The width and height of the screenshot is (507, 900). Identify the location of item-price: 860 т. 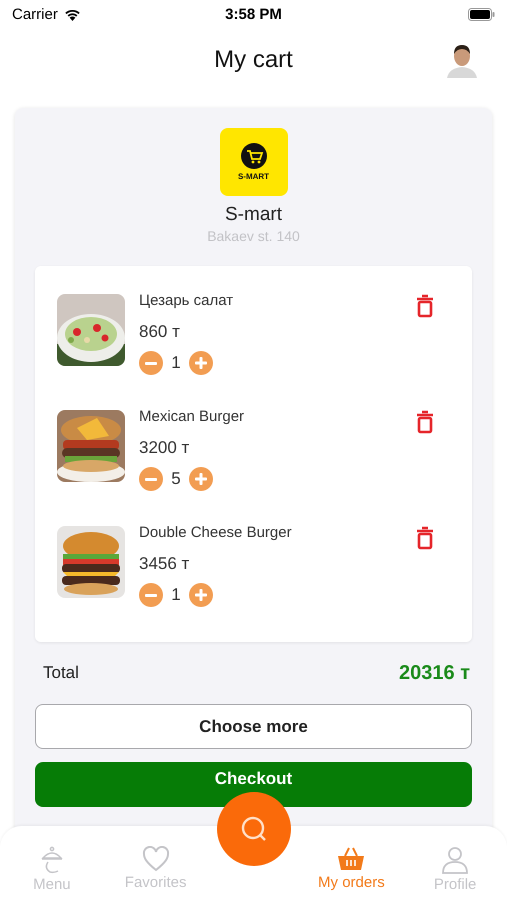
(160, 332).